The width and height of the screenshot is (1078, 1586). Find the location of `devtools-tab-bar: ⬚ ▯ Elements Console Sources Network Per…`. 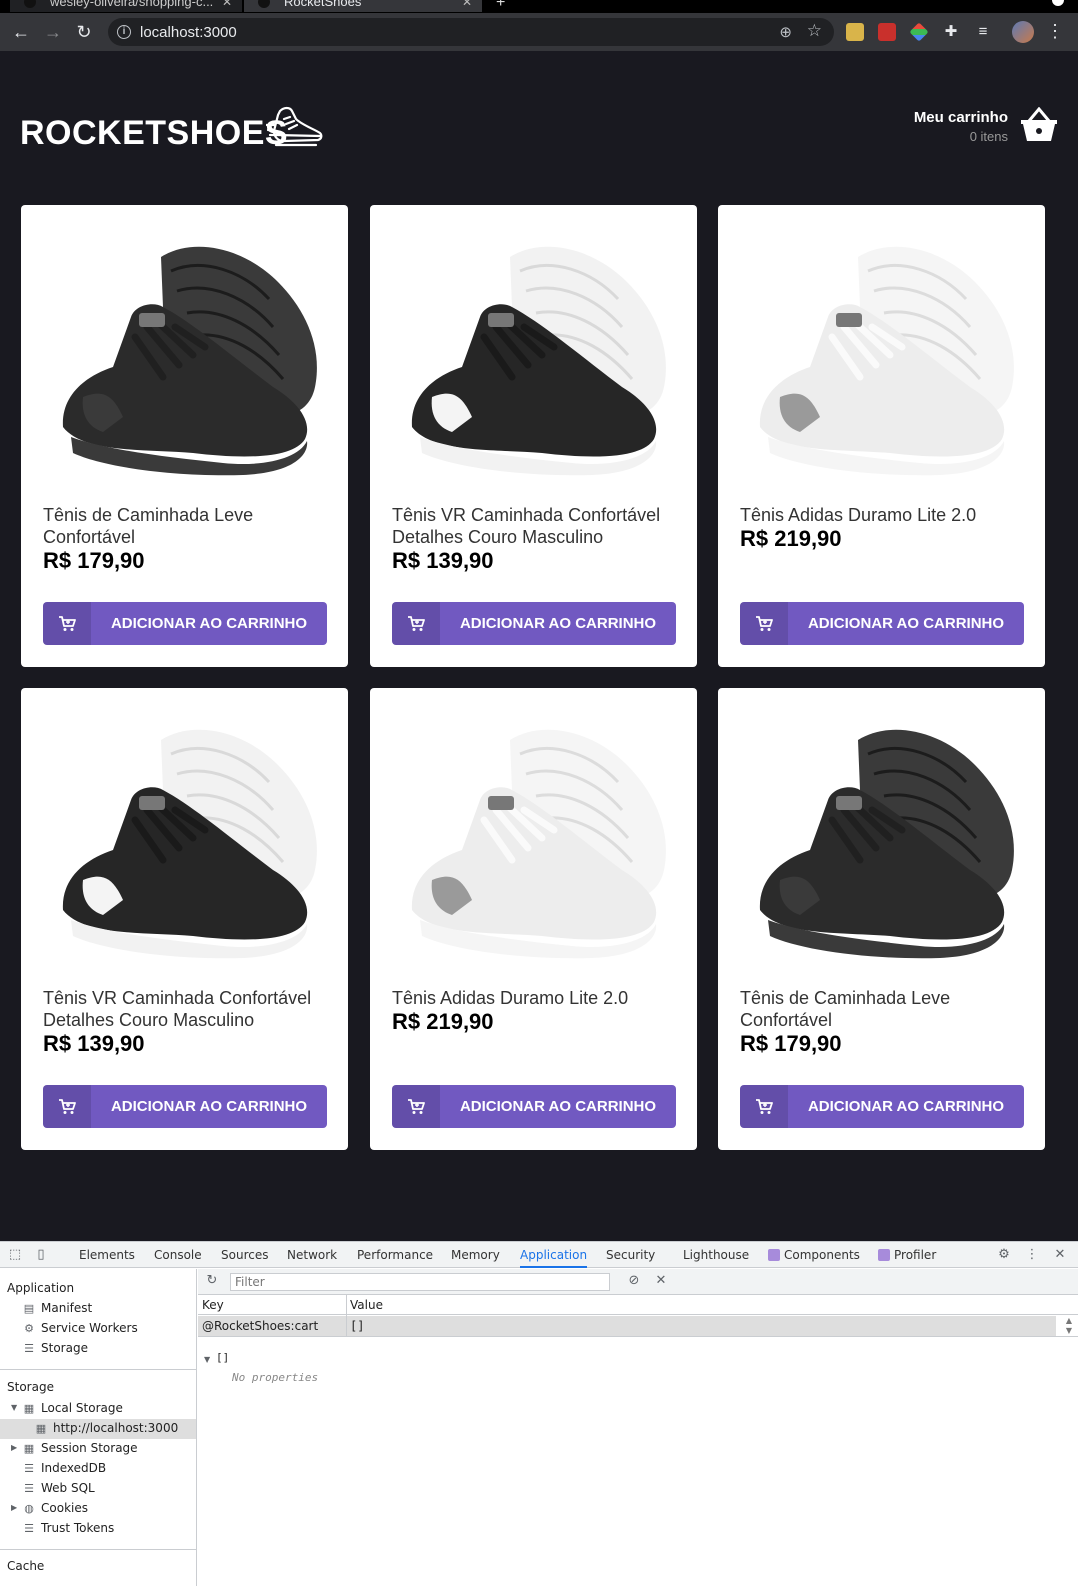

devtools-tab-bar: ⬚ ▯ Elements Console Sources Network Per… is located at coordinates (539, 1255).